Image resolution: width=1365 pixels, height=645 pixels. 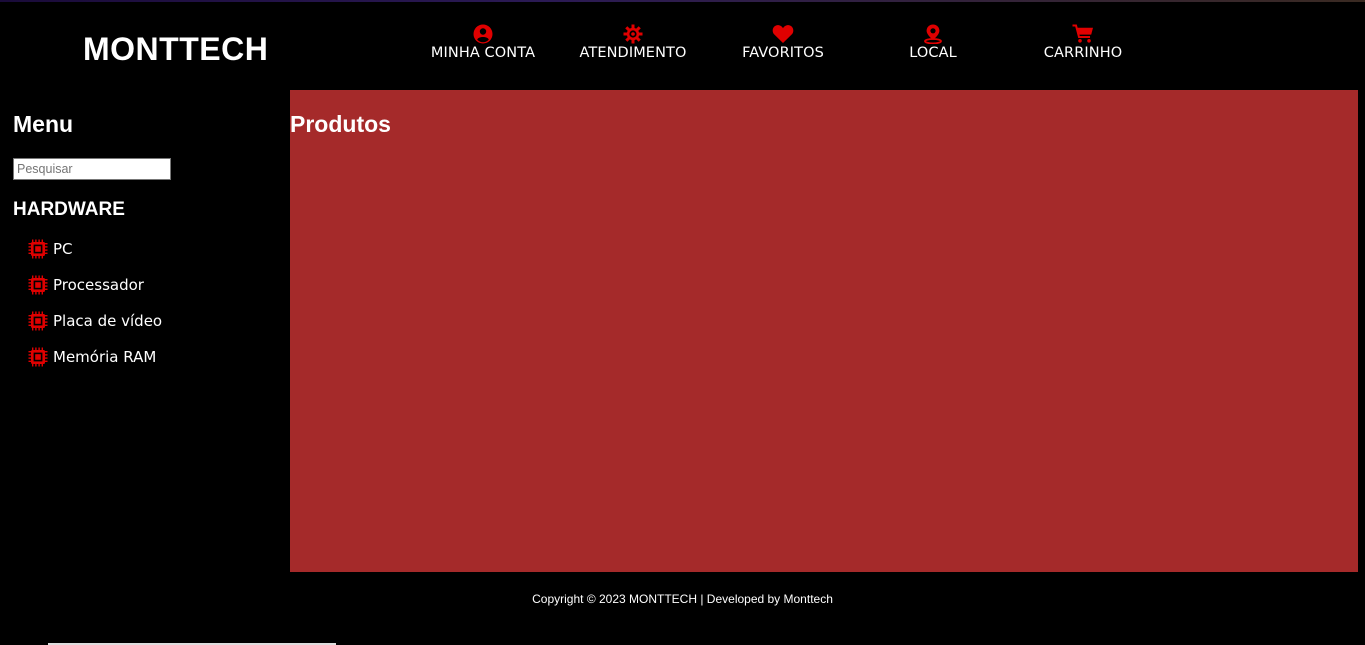 I want to click on user-circle-icon, so click(x=483, y=34).